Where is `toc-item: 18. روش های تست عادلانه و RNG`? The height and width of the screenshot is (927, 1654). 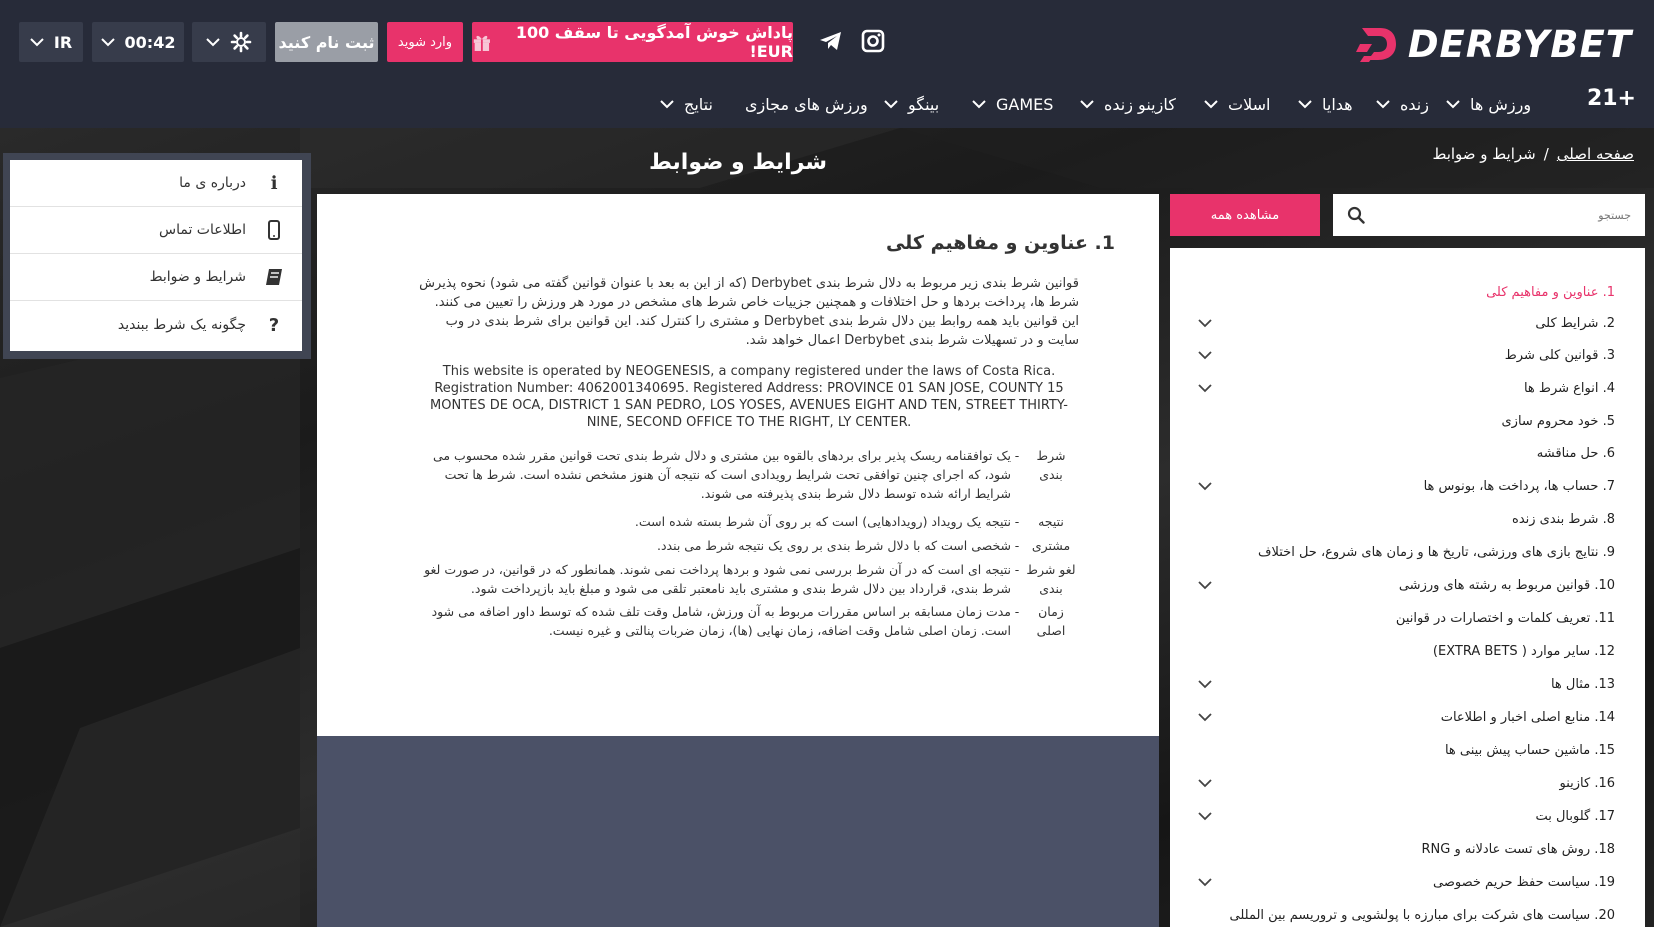
toc-item: 18. روش های تست عادلانه و RNG is located at coordinates (1407, 849).